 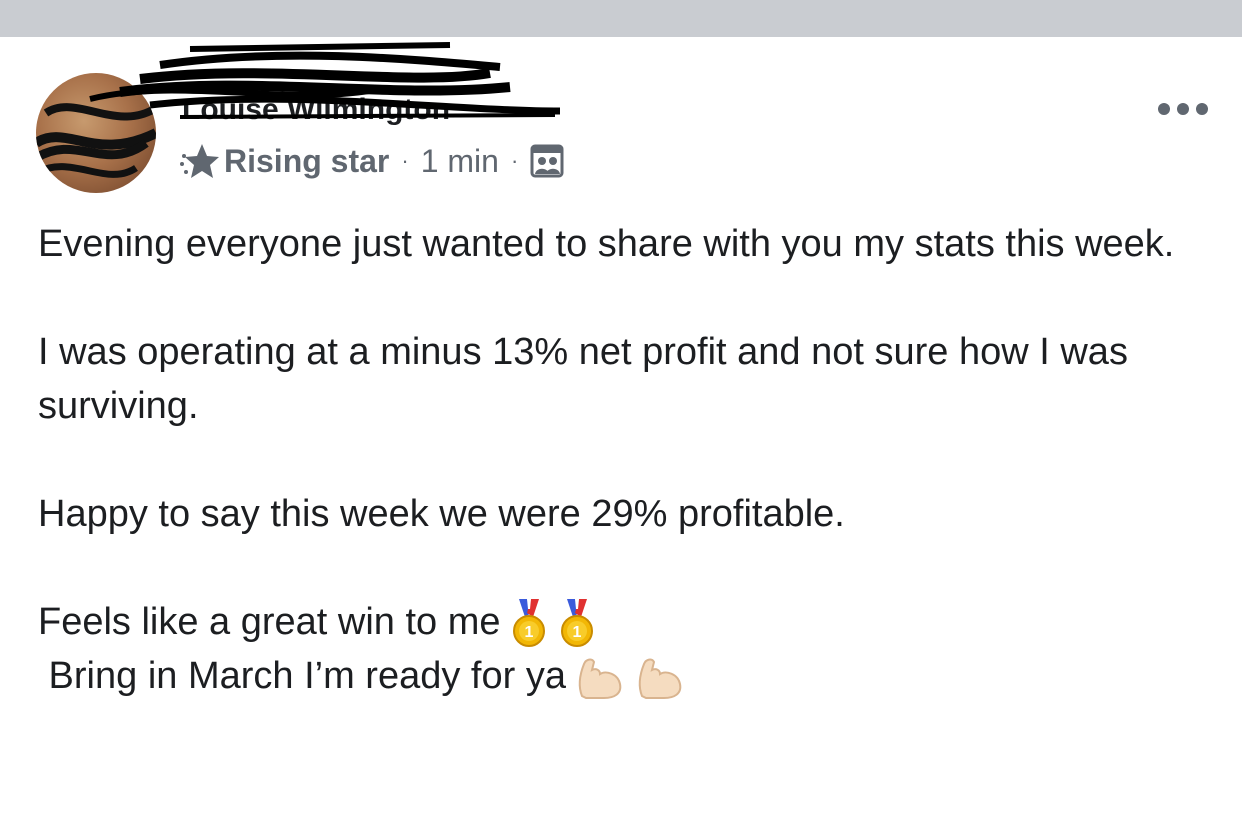 What do you see at coordinates (302, 676) in the screenshot?
I see `post-line: Bring in March I’m ready for ya` at bounding box center [302, 676].